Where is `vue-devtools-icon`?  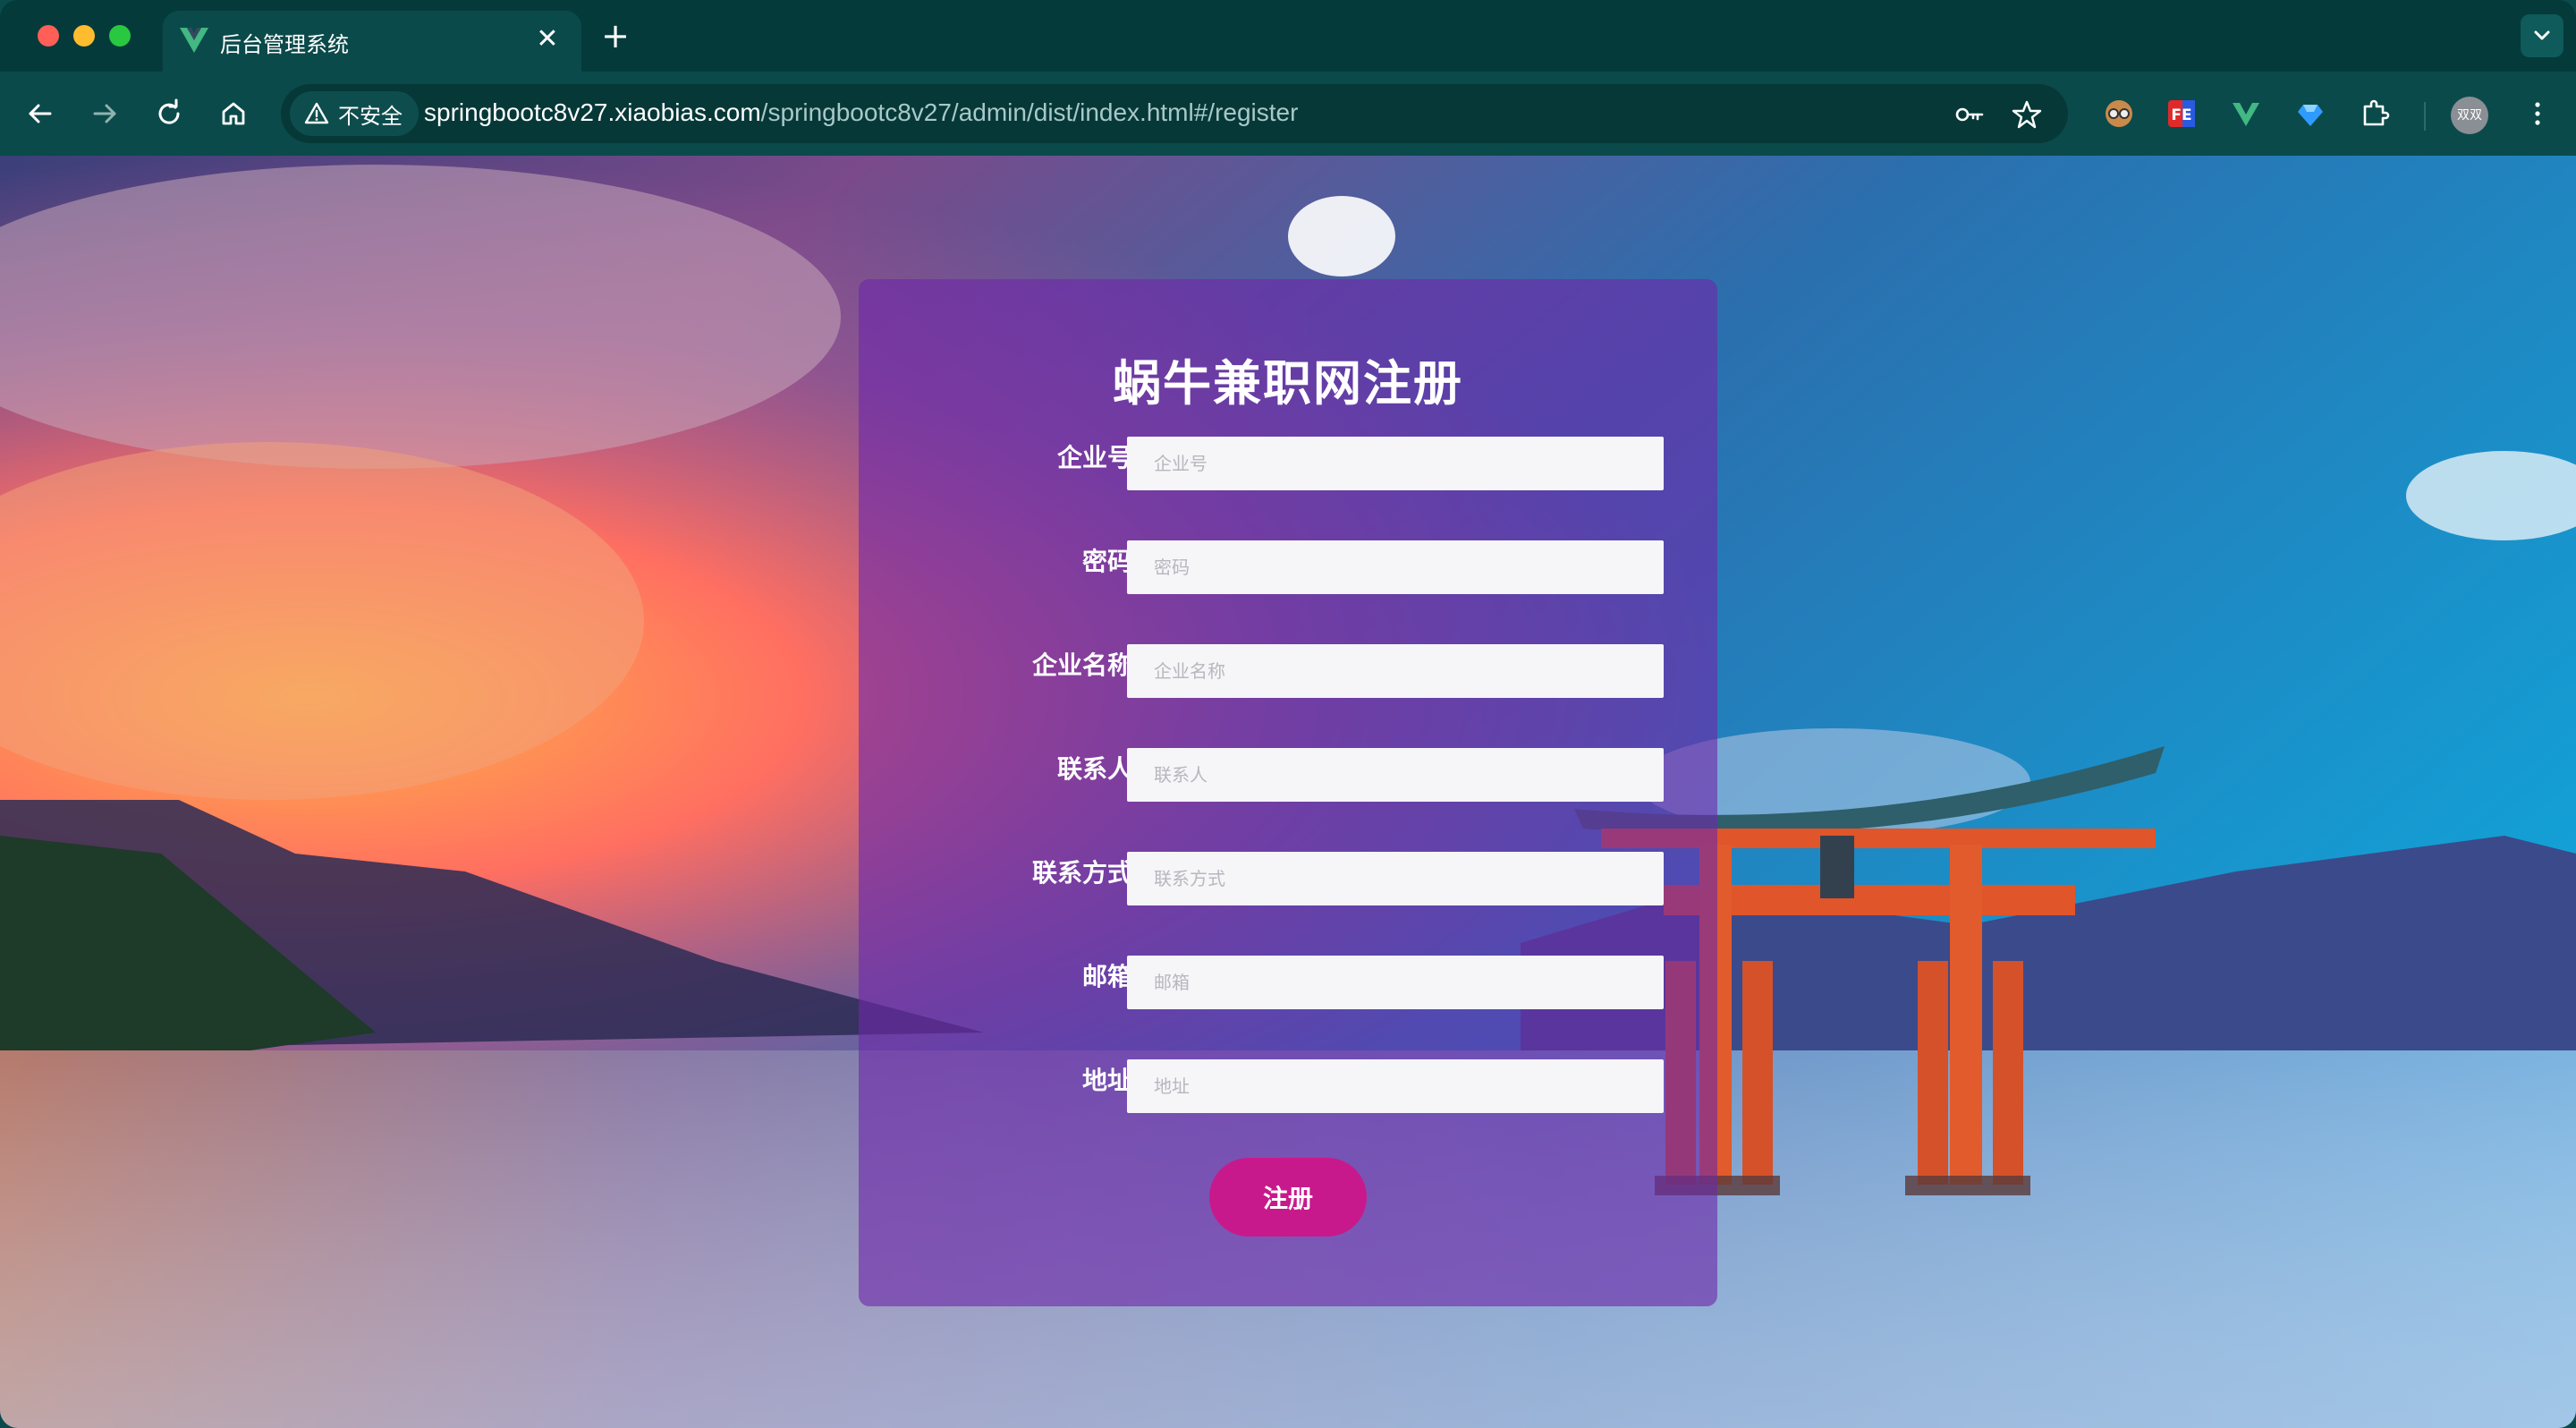
vue-devtools-icon is located at coordinates (2246, 114).